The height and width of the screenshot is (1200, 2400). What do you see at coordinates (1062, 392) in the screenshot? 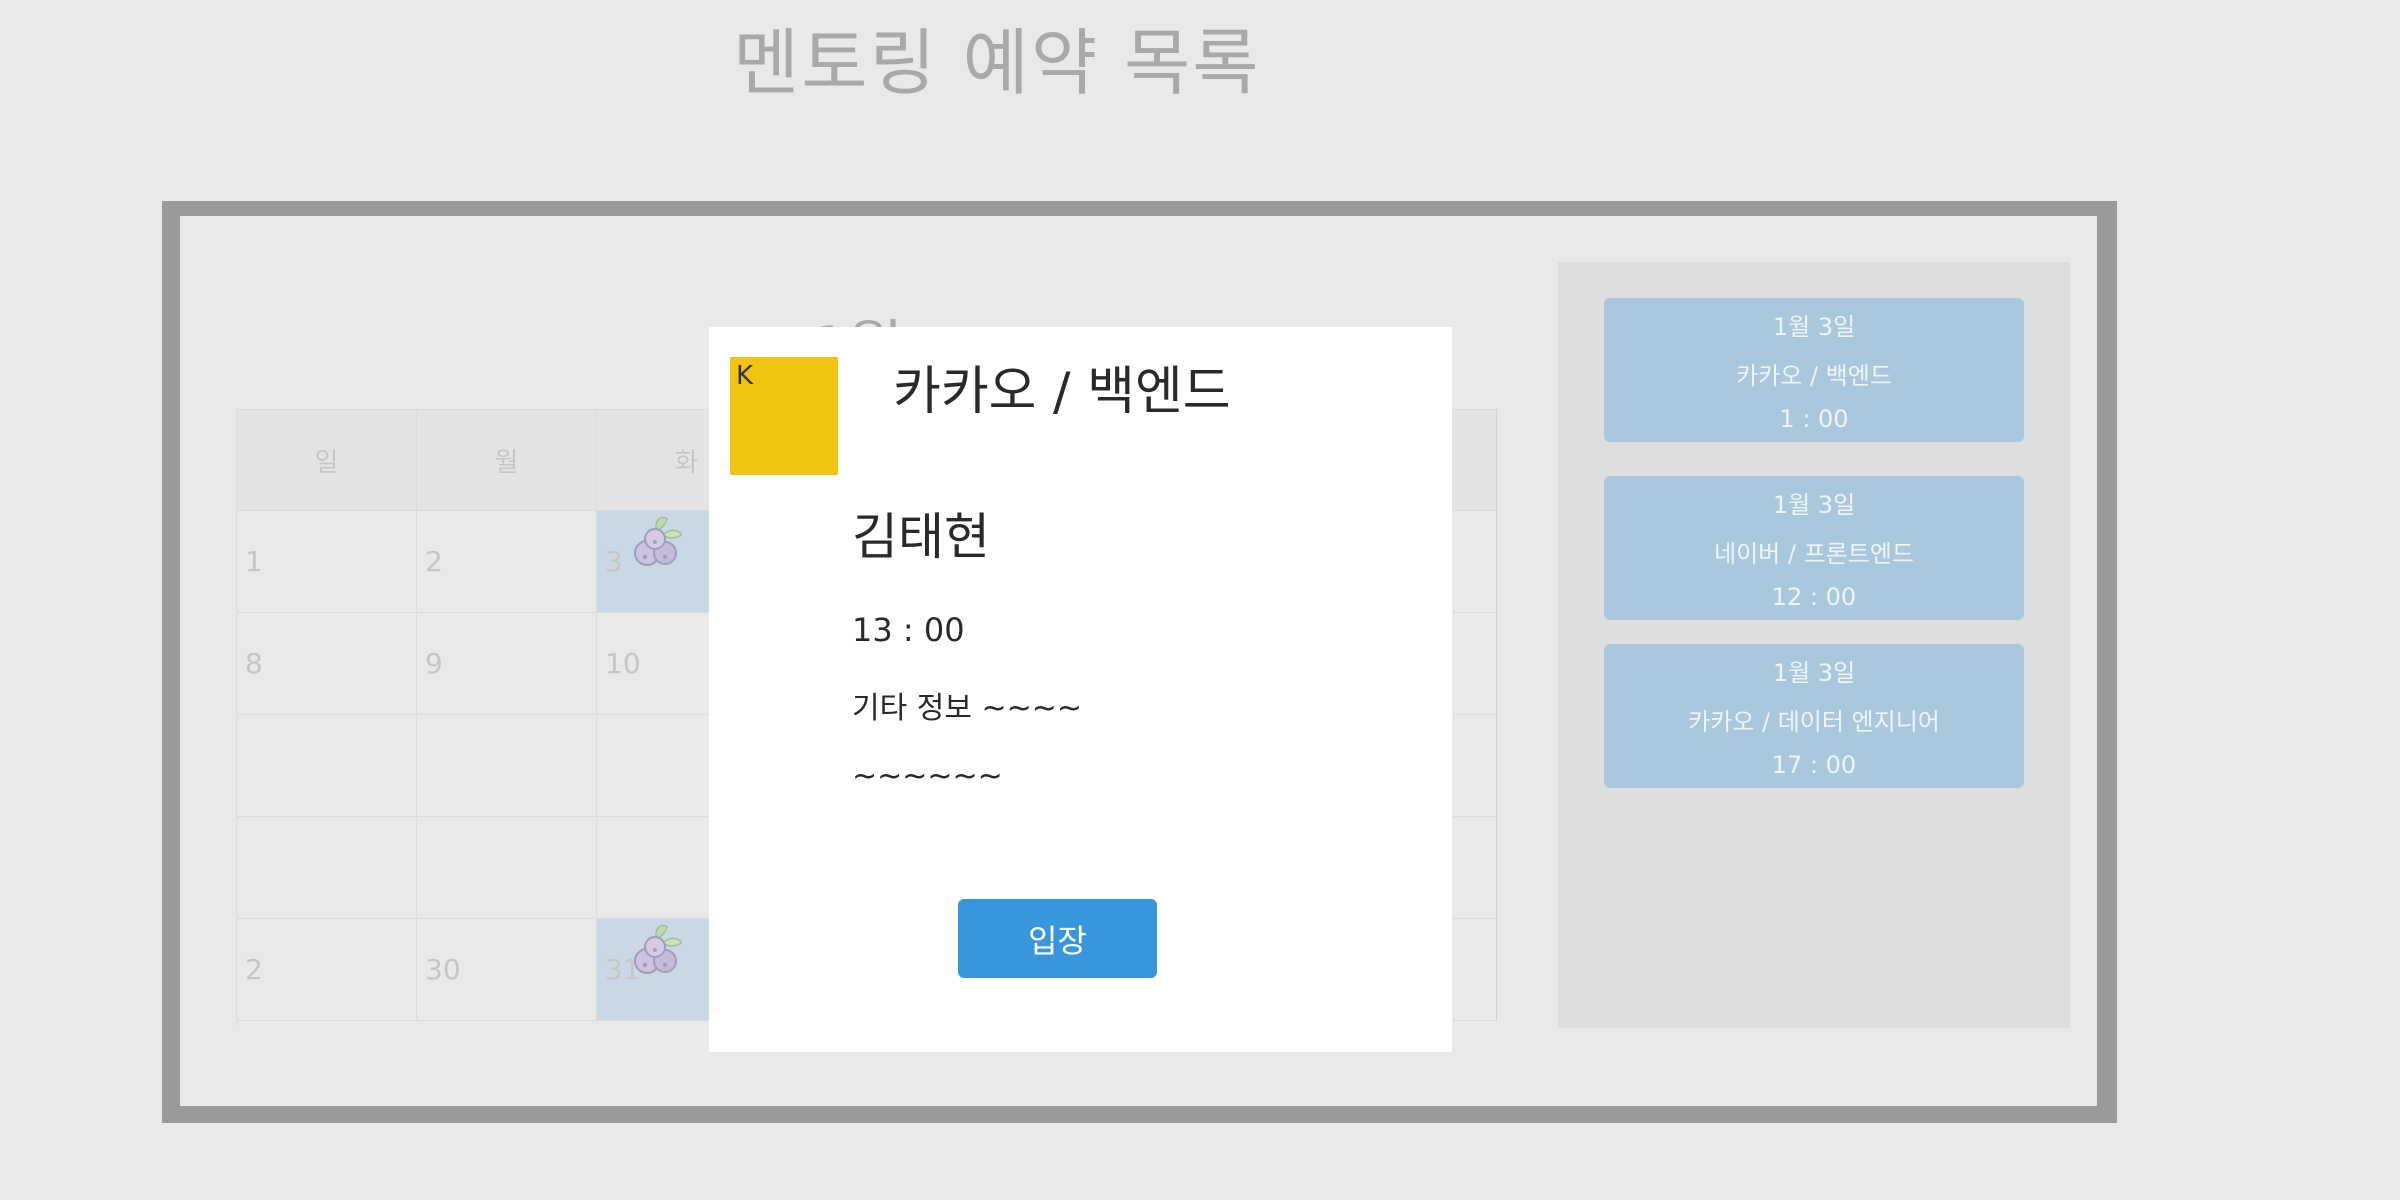
I see `modal-title: 카카오 / 백엔드` at bounding box center [1062, 392].